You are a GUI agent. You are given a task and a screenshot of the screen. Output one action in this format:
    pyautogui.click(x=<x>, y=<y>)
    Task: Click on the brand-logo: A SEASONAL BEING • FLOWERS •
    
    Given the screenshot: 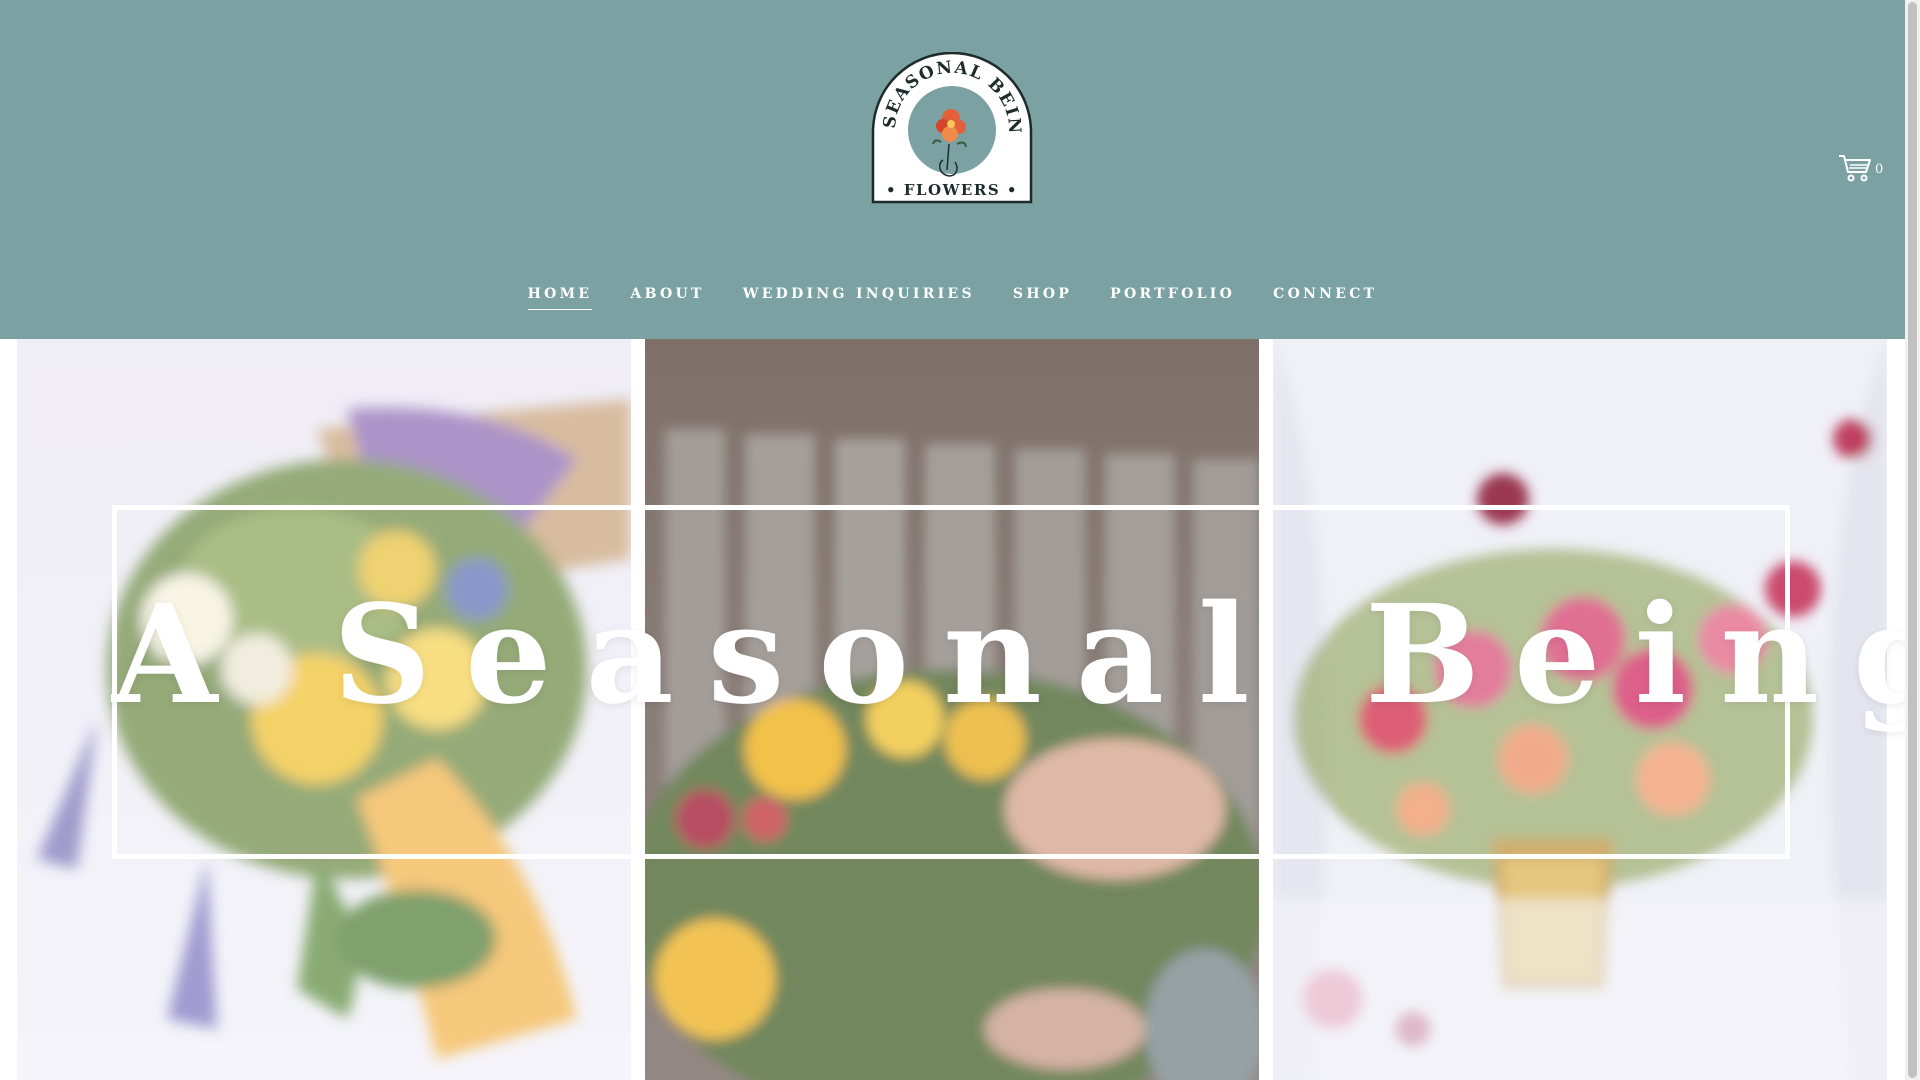 What is the action you would take?
    pyautogui.click(x=952, y=129)
    